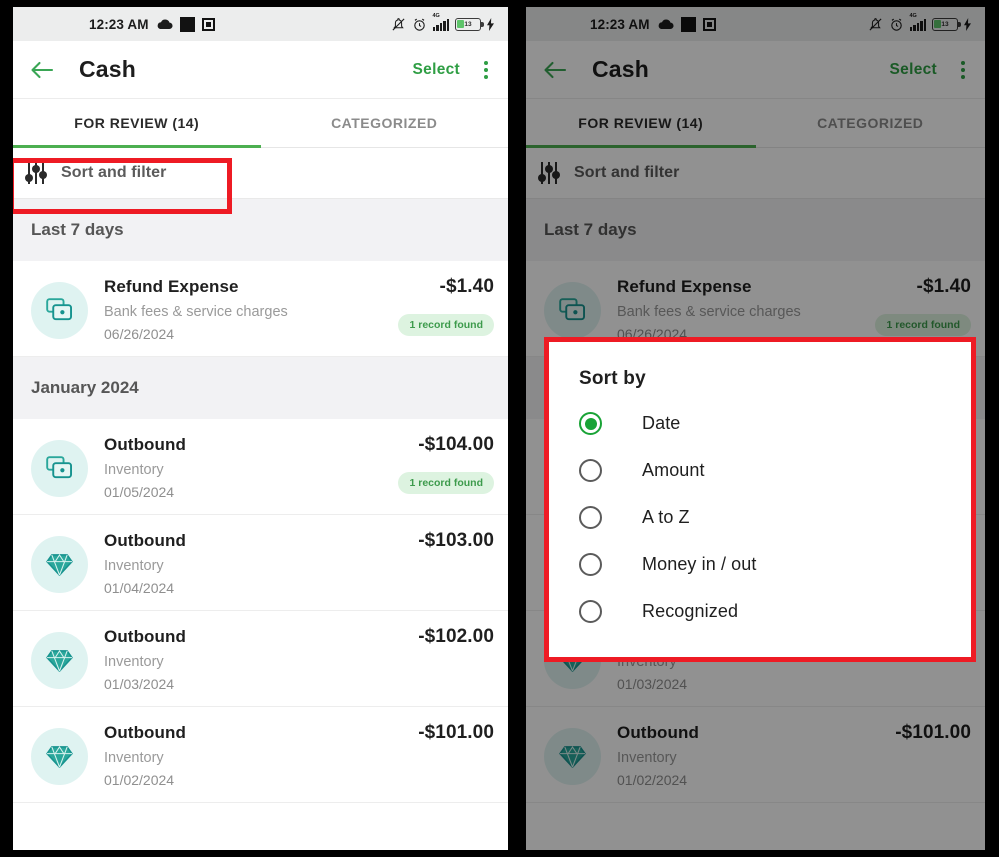 Image resolution: width=999 pixels, height=857 pixels. Describe the element at coordinates (661, 423) in the screenshot. I see `sort-option-label: Date` at that location.